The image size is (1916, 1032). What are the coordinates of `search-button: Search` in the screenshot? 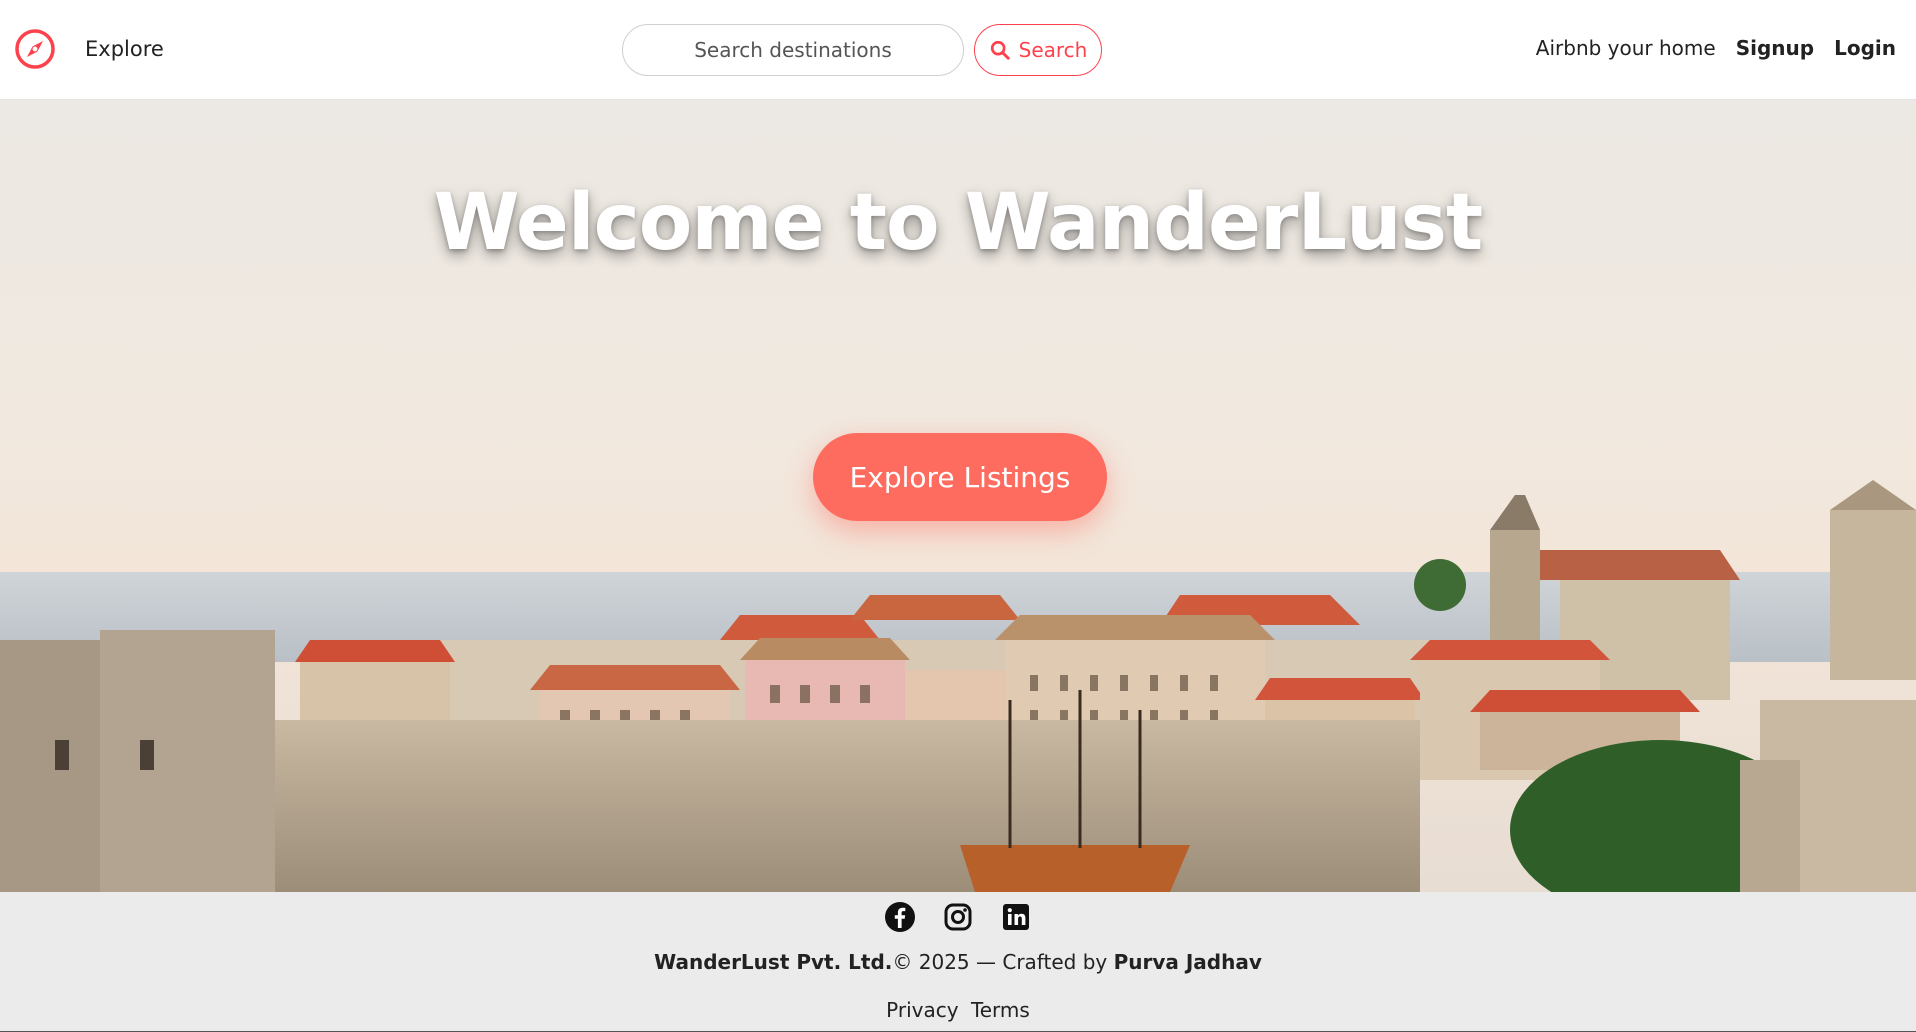 It's located at (1038, 50).